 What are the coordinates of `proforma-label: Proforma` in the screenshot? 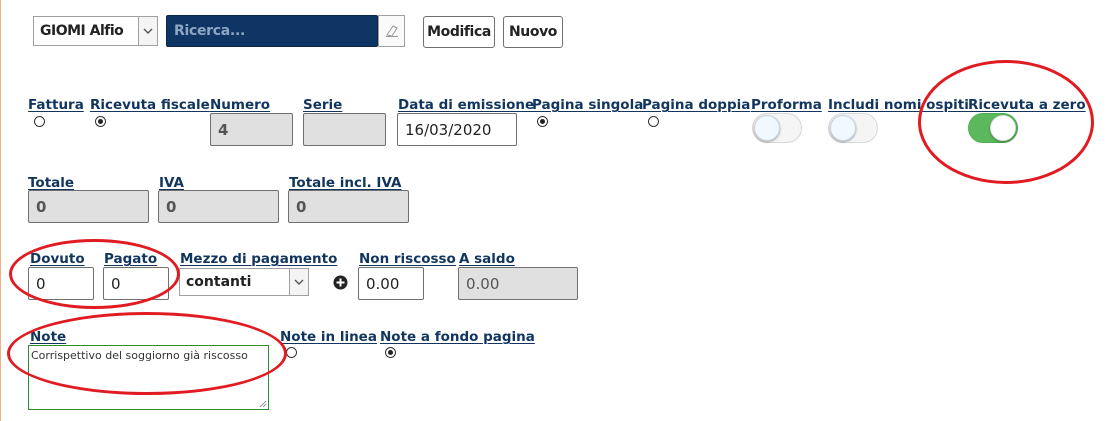 It's located at (786, 105).